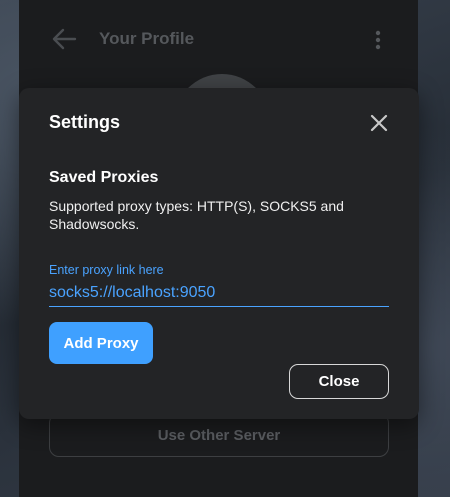 The image size is (450, 497). Describe the element at coordinates (106, 270) in the screenshot. I see `proxy-field-label: Enter proxy link here` at that location.